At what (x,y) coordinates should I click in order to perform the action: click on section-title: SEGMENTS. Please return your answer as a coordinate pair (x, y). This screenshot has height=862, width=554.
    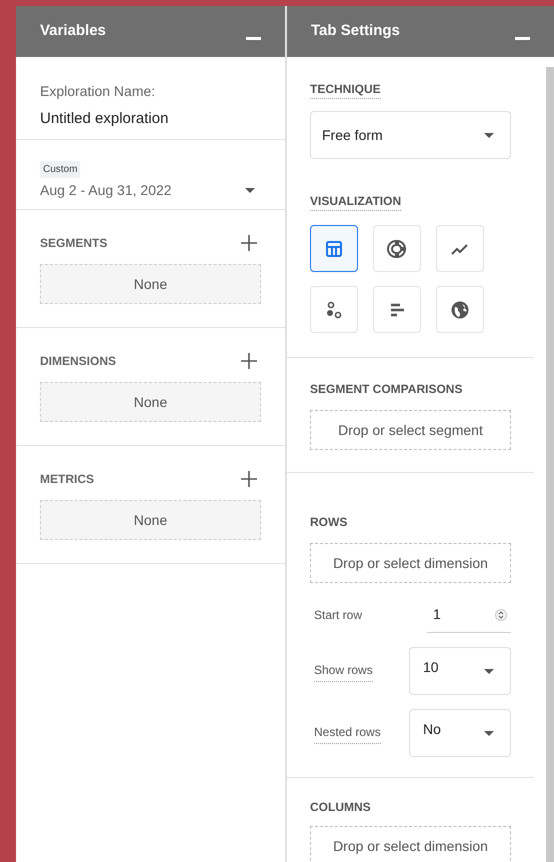
    Looking at the image, I should click on (74, 243).